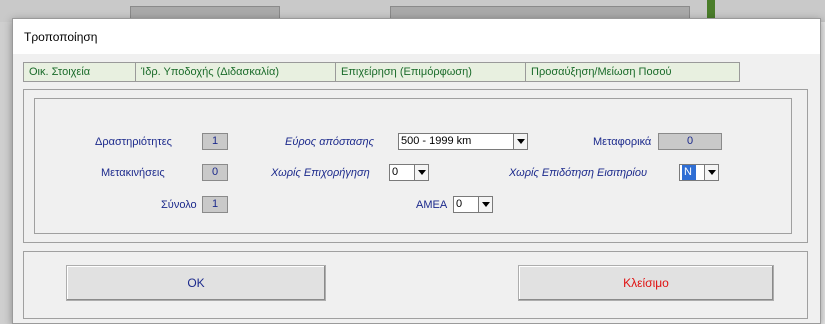 Image resolution: width=825 pixels, height=324 pixels. Describe the element at coordinates (133, 173) in the screenshot. I see `movements-label: Μετακινήσεις` at that location.